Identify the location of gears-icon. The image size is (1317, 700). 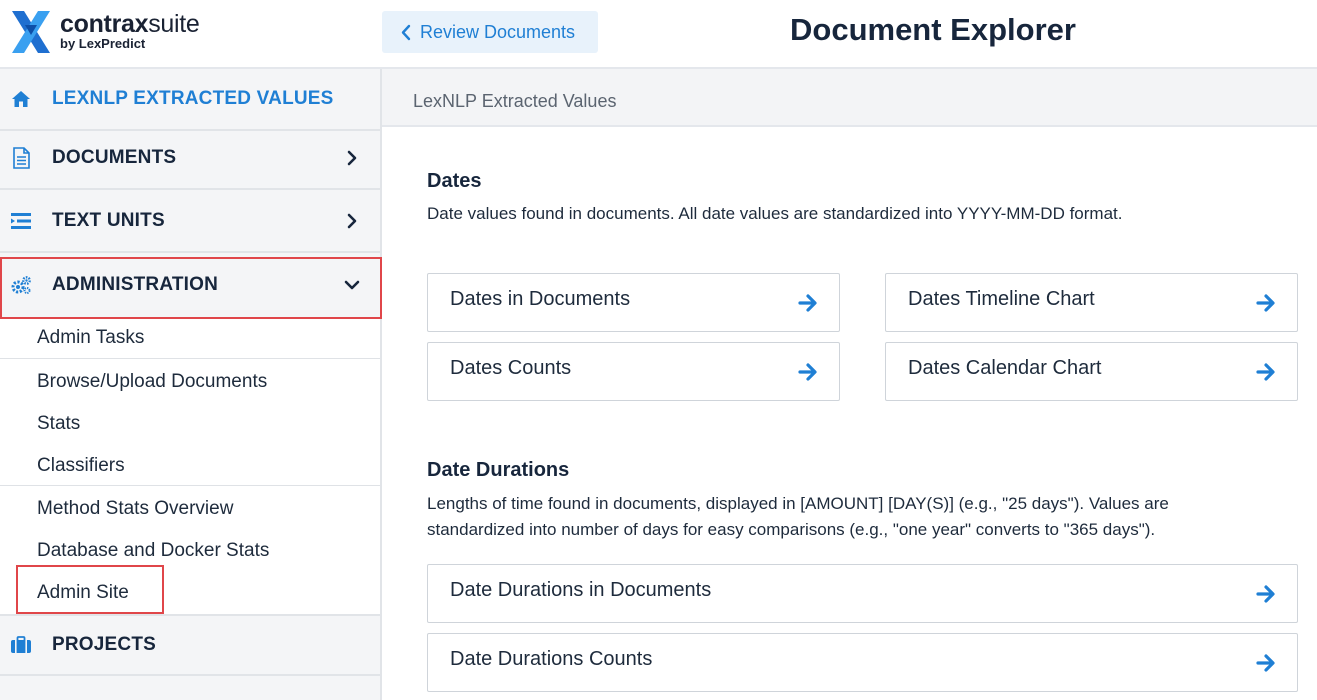
(21, 285).